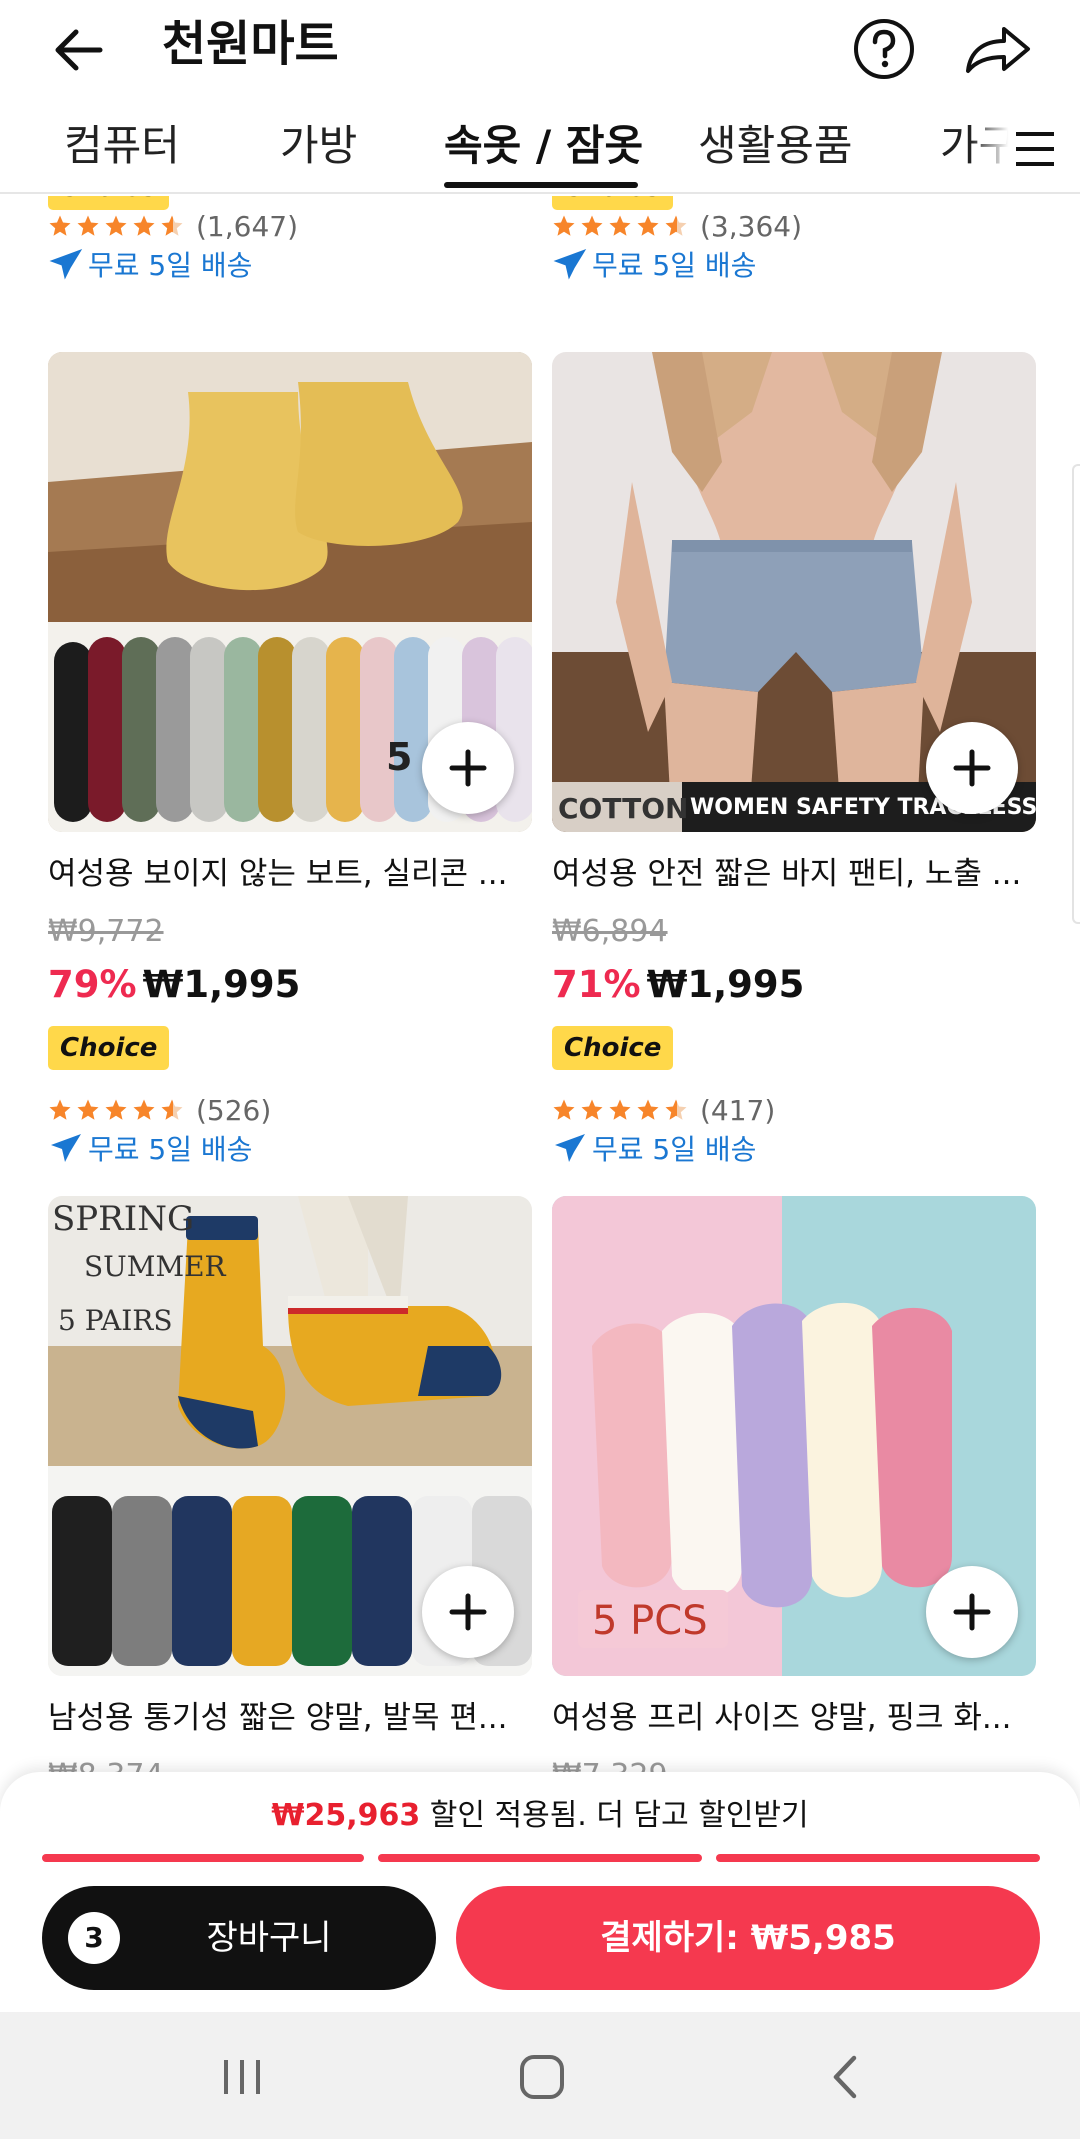 The image size is (1080, 2139). I want to click on original-price: ₩6,894, so click(610, 931).